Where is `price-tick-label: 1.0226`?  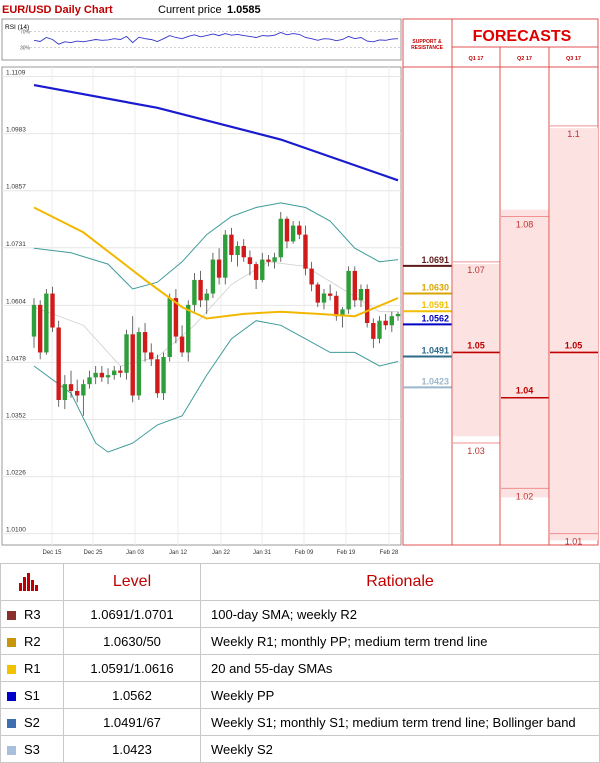
price-tick-label: 1.0226 is located at coordinates (16, 473).